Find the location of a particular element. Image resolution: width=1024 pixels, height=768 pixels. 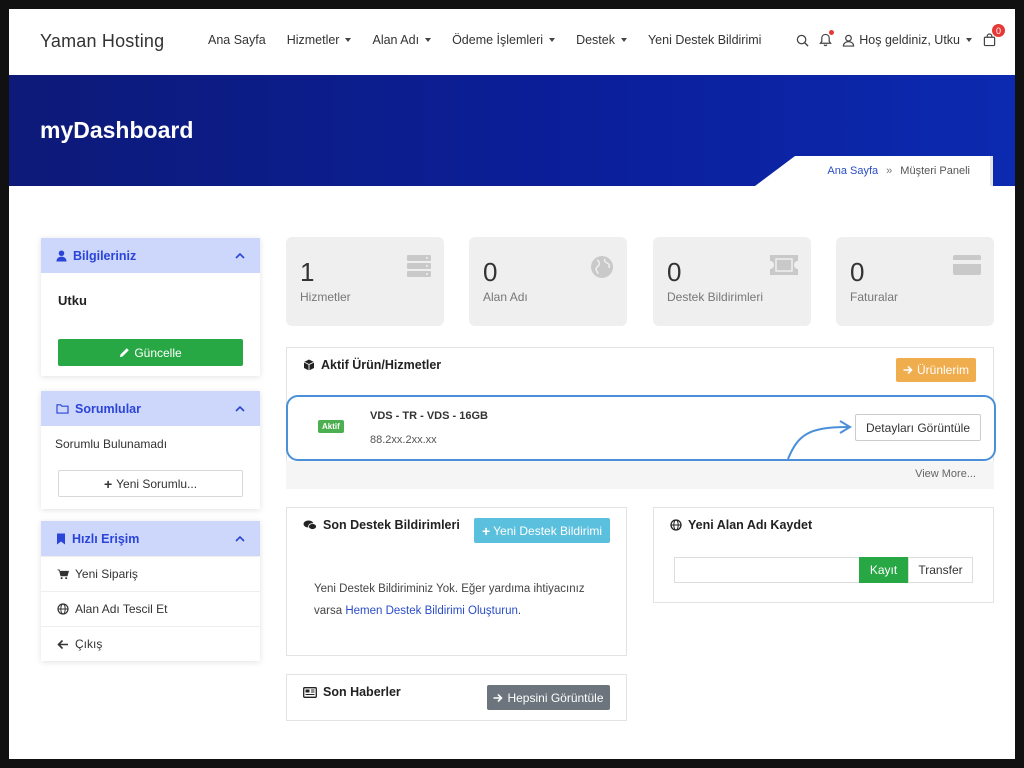

period: . is located at coordinates (519, 611).